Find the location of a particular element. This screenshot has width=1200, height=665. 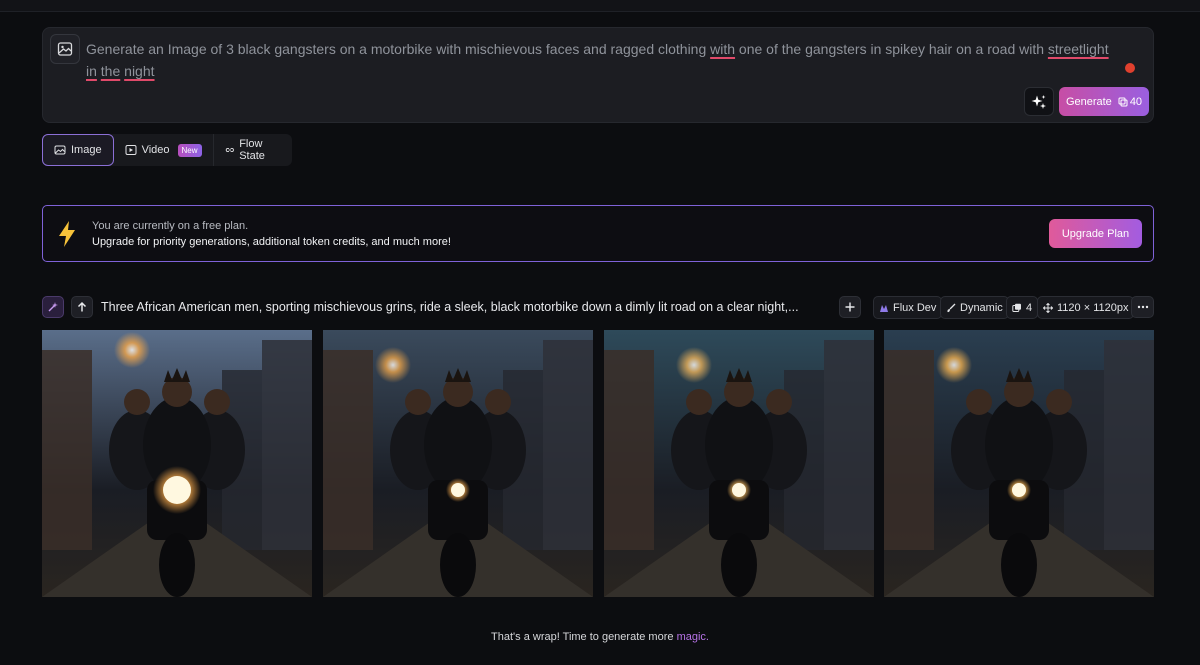

tab-flow-state-label: Flow State is located at coordinates (252, 150).